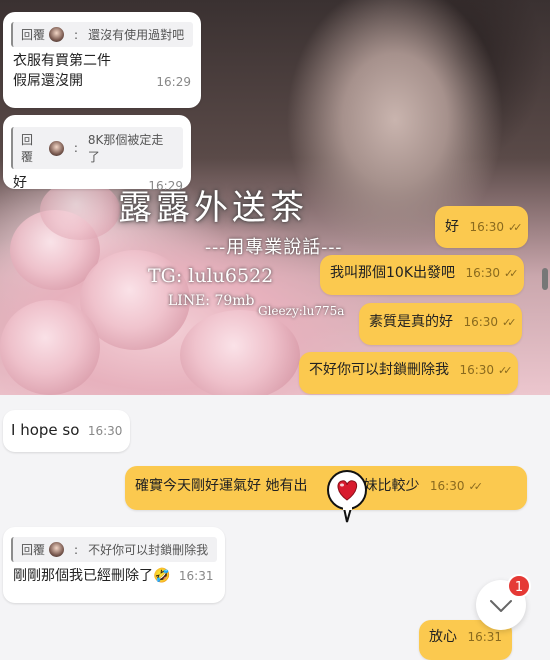 This screenshot has width=550, height=660. I want to click on message-text: 我叫那個10K出發吧, so click(392, 273).